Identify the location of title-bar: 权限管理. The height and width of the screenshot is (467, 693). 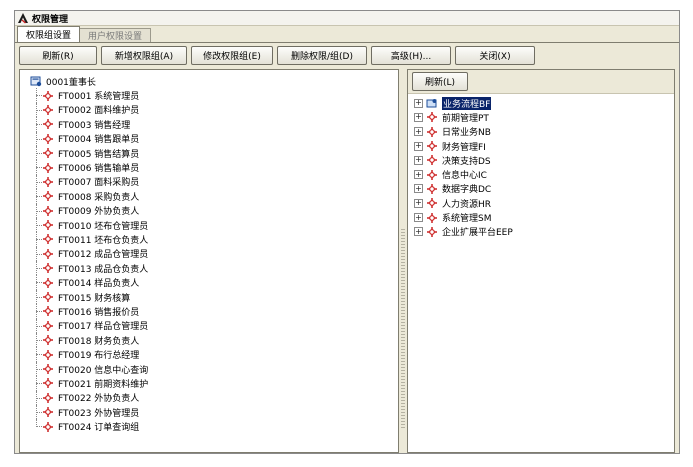
(347, 18).